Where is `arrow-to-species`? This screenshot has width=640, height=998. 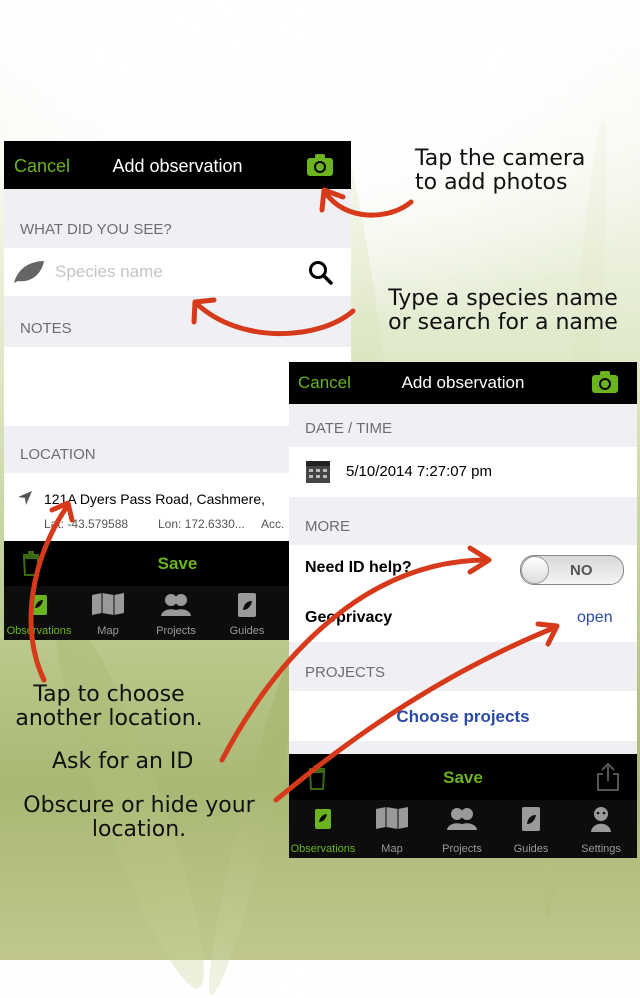
arrow-to-species is located at coordinates (274, 318).